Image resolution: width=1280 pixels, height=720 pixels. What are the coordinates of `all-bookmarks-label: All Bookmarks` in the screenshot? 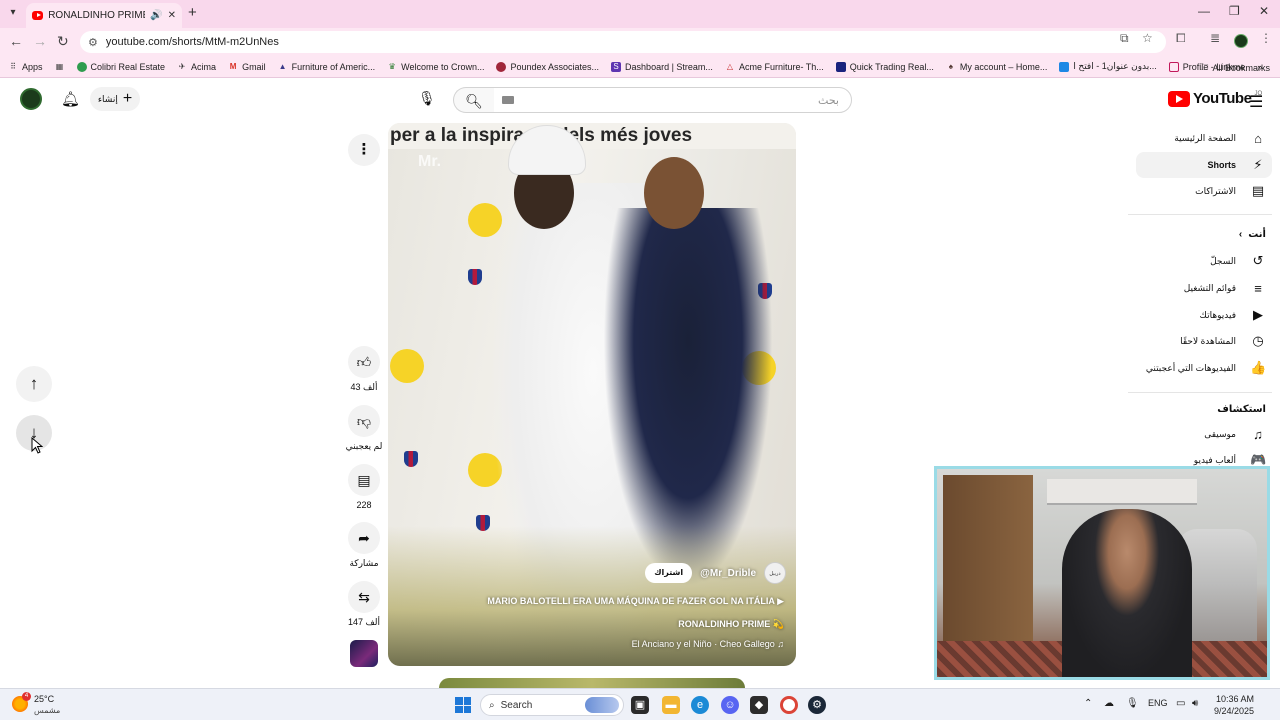 It's located at (1241, 68).